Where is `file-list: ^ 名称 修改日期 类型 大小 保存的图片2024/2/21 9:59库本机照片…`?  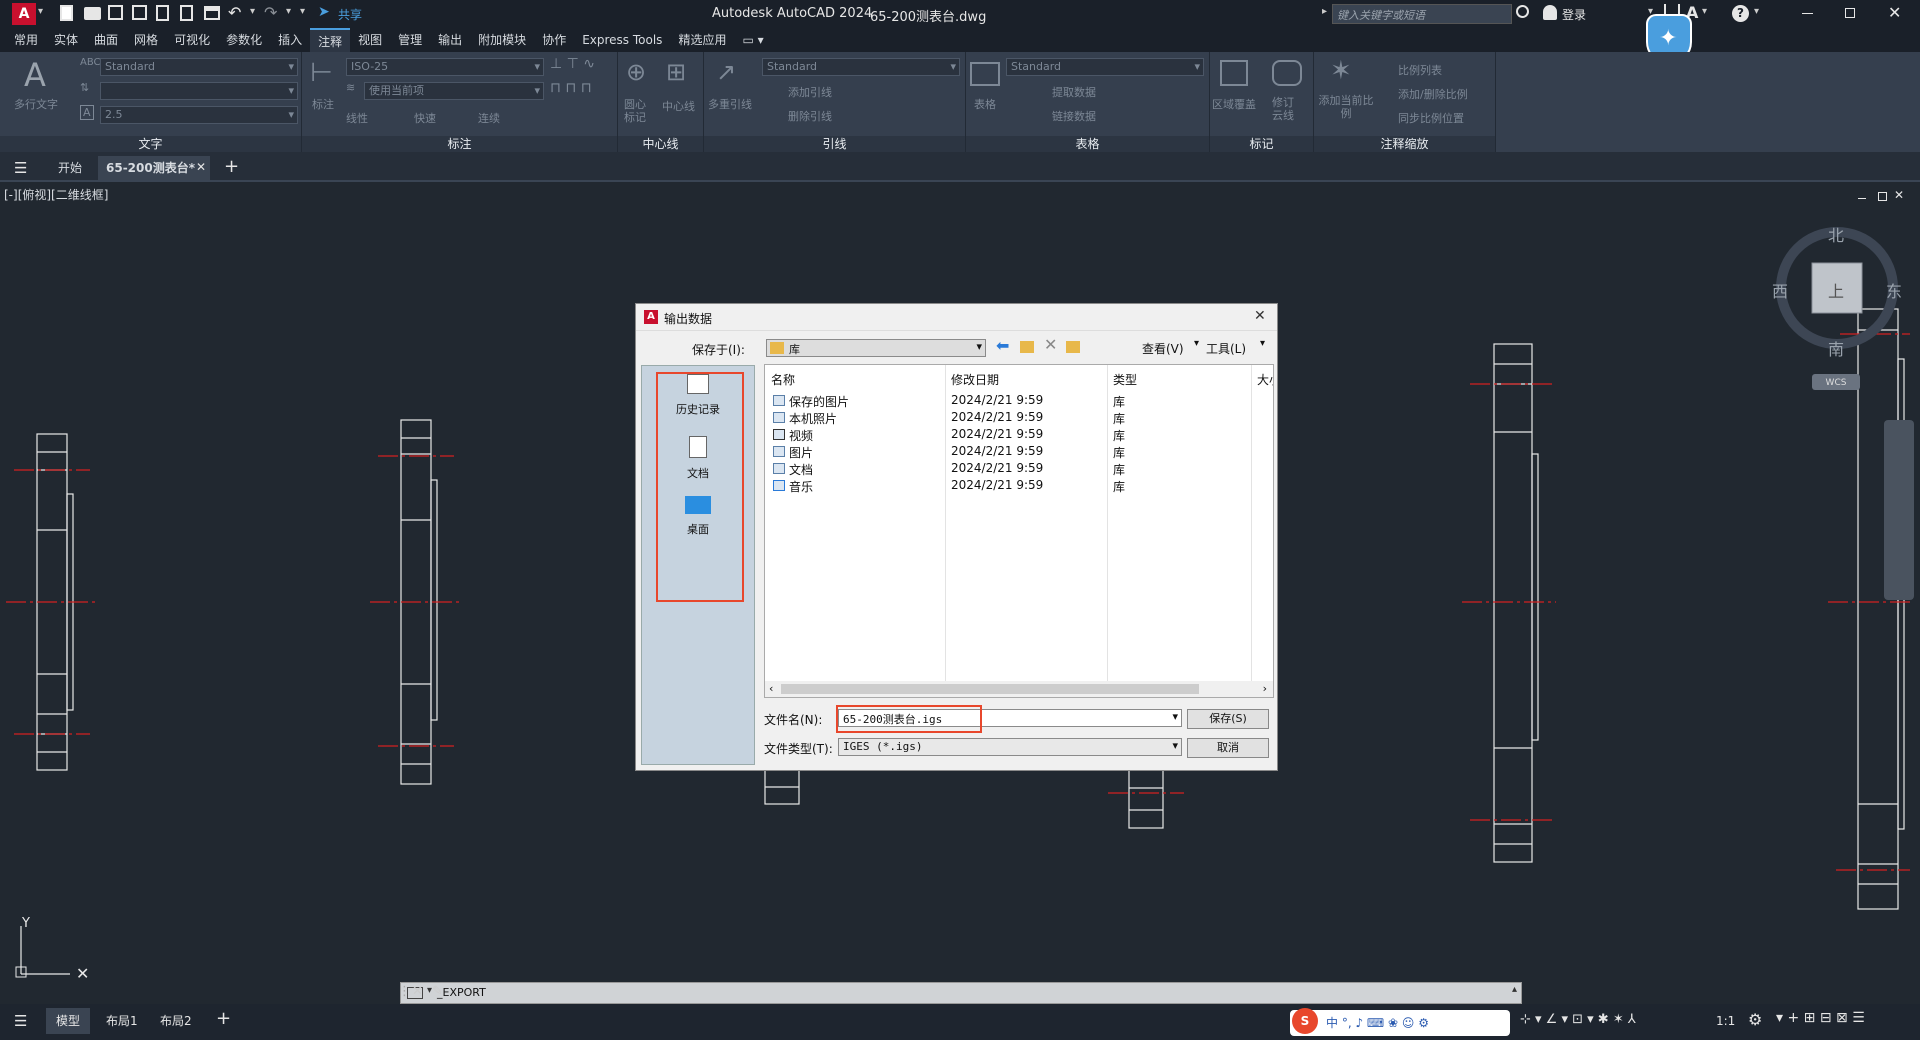 file-list: ^ 名称 修改日期 类型 大小 保存的图片2024/2/21 9:59库本机照片… is located at coordinates (1019, 531).